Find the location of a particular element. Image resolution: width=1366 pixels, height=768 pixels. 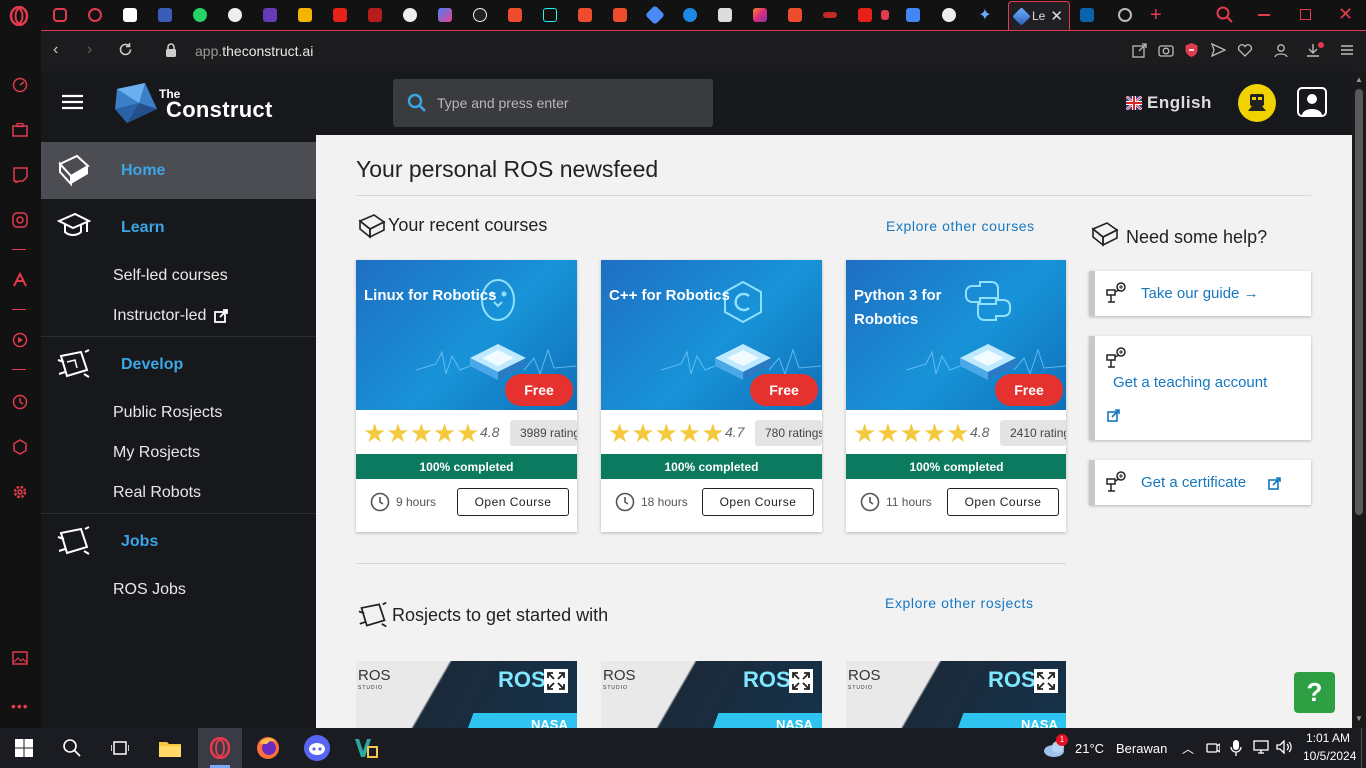

explore-rosjects-link: Explore other rosjects is located at coordinates (959, 603).